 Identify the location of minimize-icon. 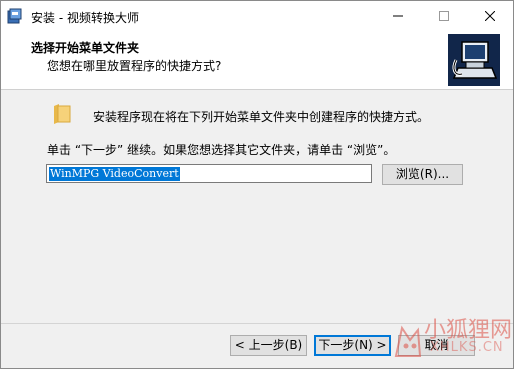
(398, 16).